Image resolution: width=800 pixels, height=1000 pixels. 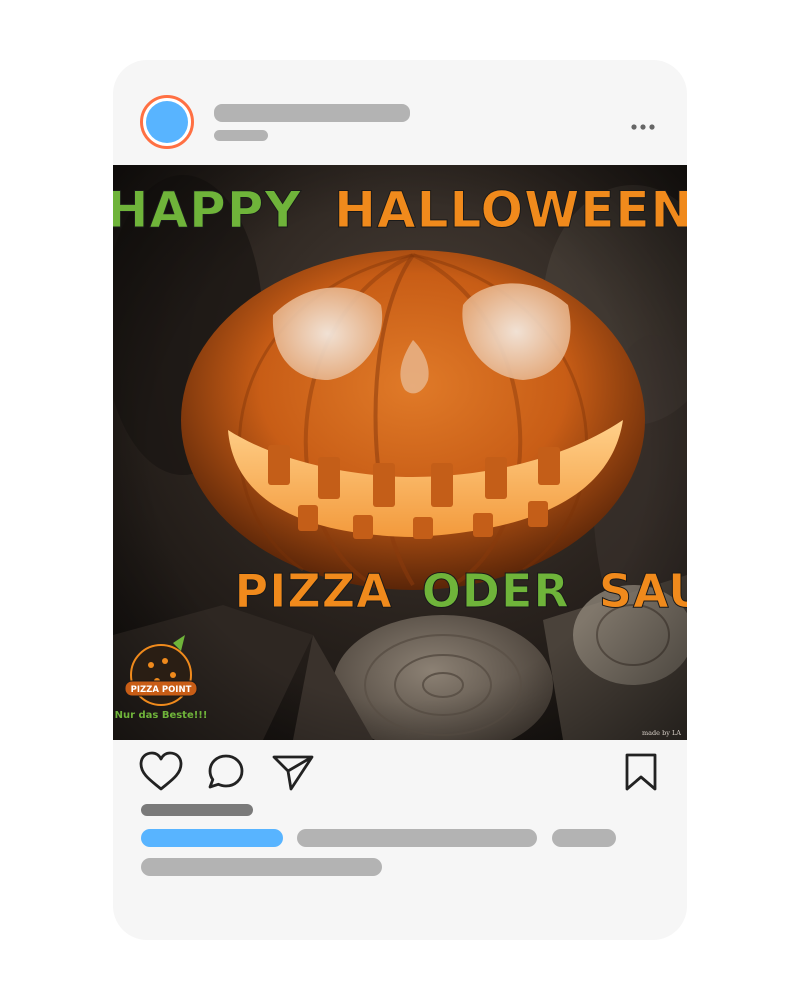 I want to click on more-options-button, so click(x=644, y=126).